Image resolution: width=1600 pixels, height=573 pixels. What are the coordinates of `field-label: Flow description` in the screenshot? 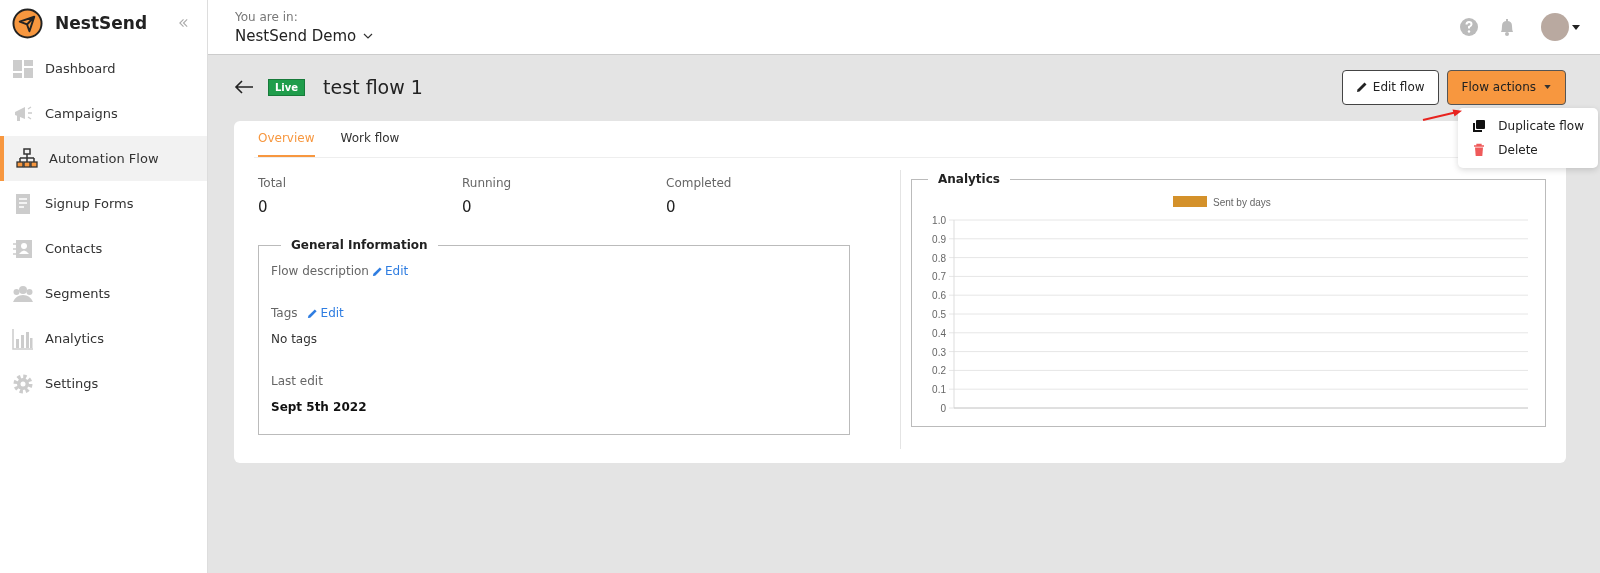 It's located at (320, 271).